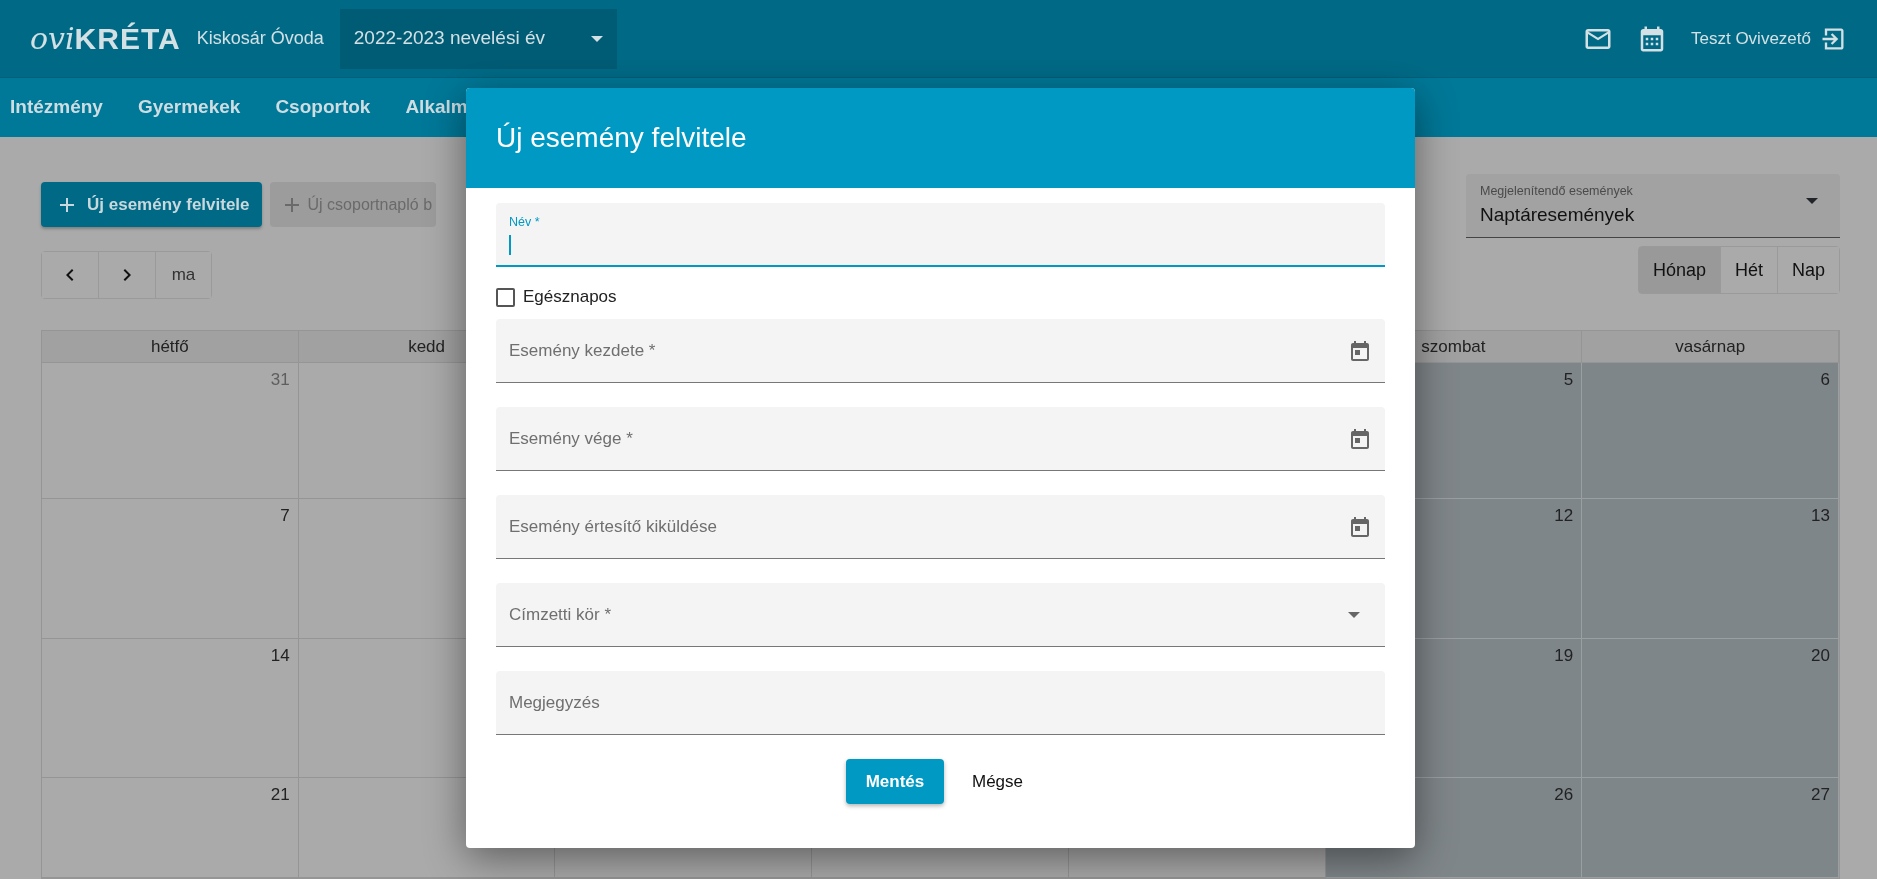 Image resolution: width=1877 pixels, height=879 pixels. What do you see at coordinates (570, 297) in the screenshot?
I see `checkbox-label: Egésznapos` at bounding box center [570, 297].